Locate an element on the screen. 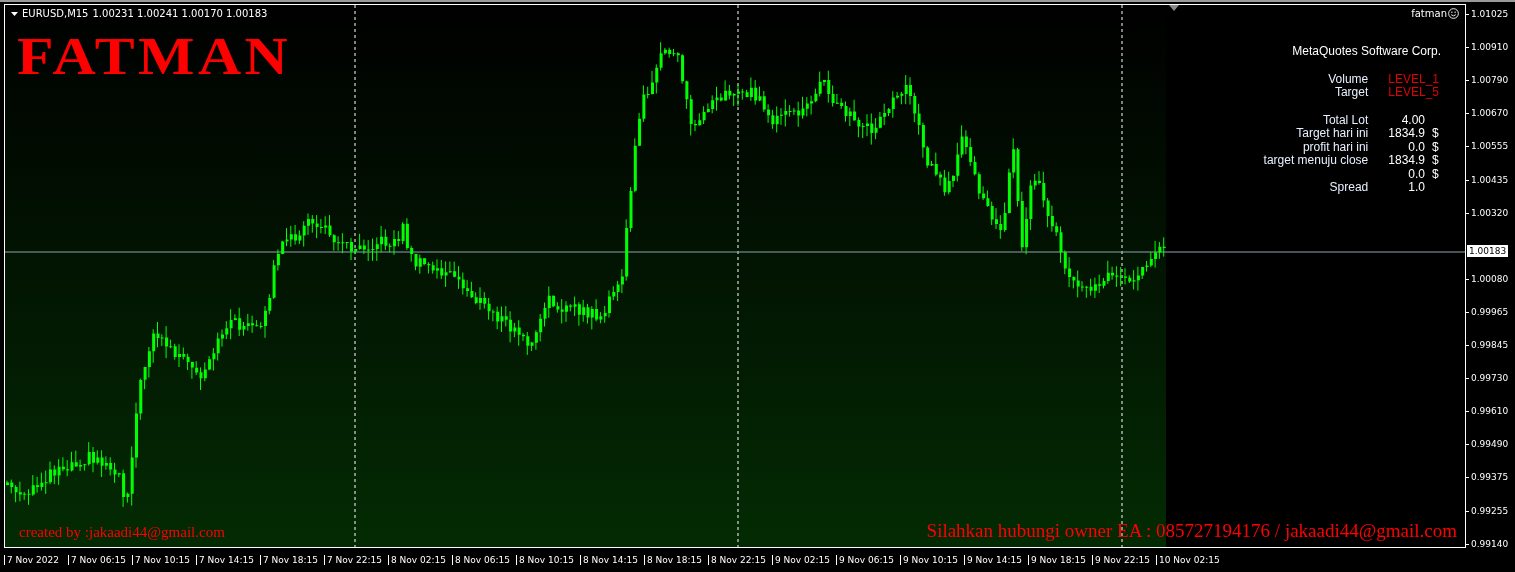 This screenshot has width=1515, height=572. time-tick: 7 Nov 06:15 is located at coordinates (100, 560).